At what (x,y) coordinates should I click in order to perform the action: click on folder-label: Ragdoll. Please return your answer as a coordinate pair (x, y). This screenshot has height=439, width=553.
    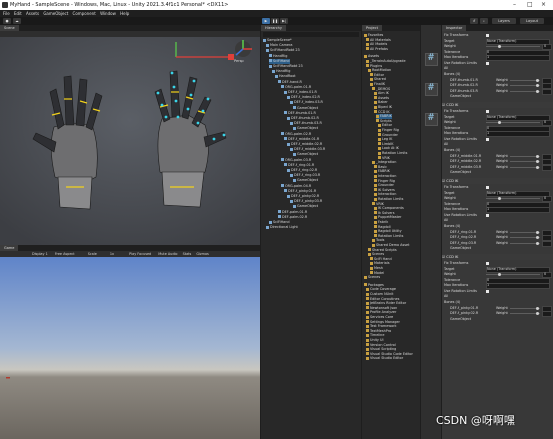
    Looking at the image, I should click on (384, 226).